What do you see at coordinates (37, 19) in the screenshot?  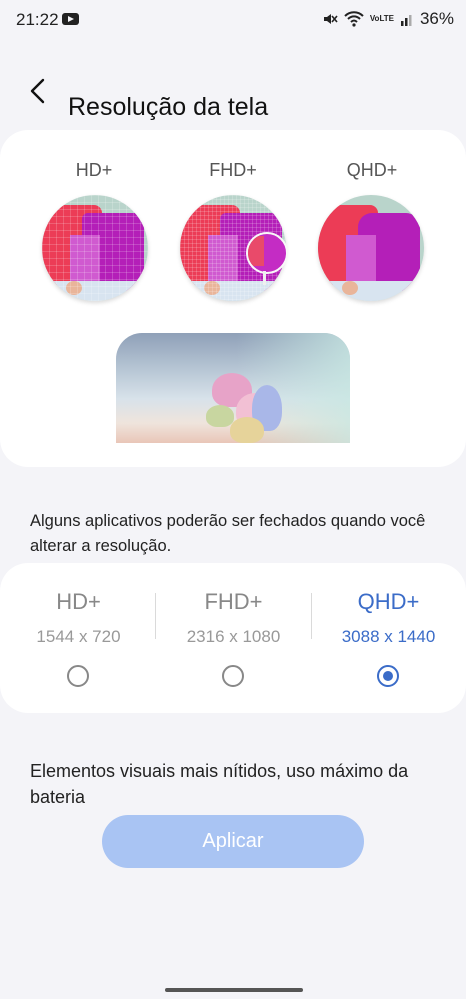 I see `status-time: 21:22` at bounding box center [37, 19].